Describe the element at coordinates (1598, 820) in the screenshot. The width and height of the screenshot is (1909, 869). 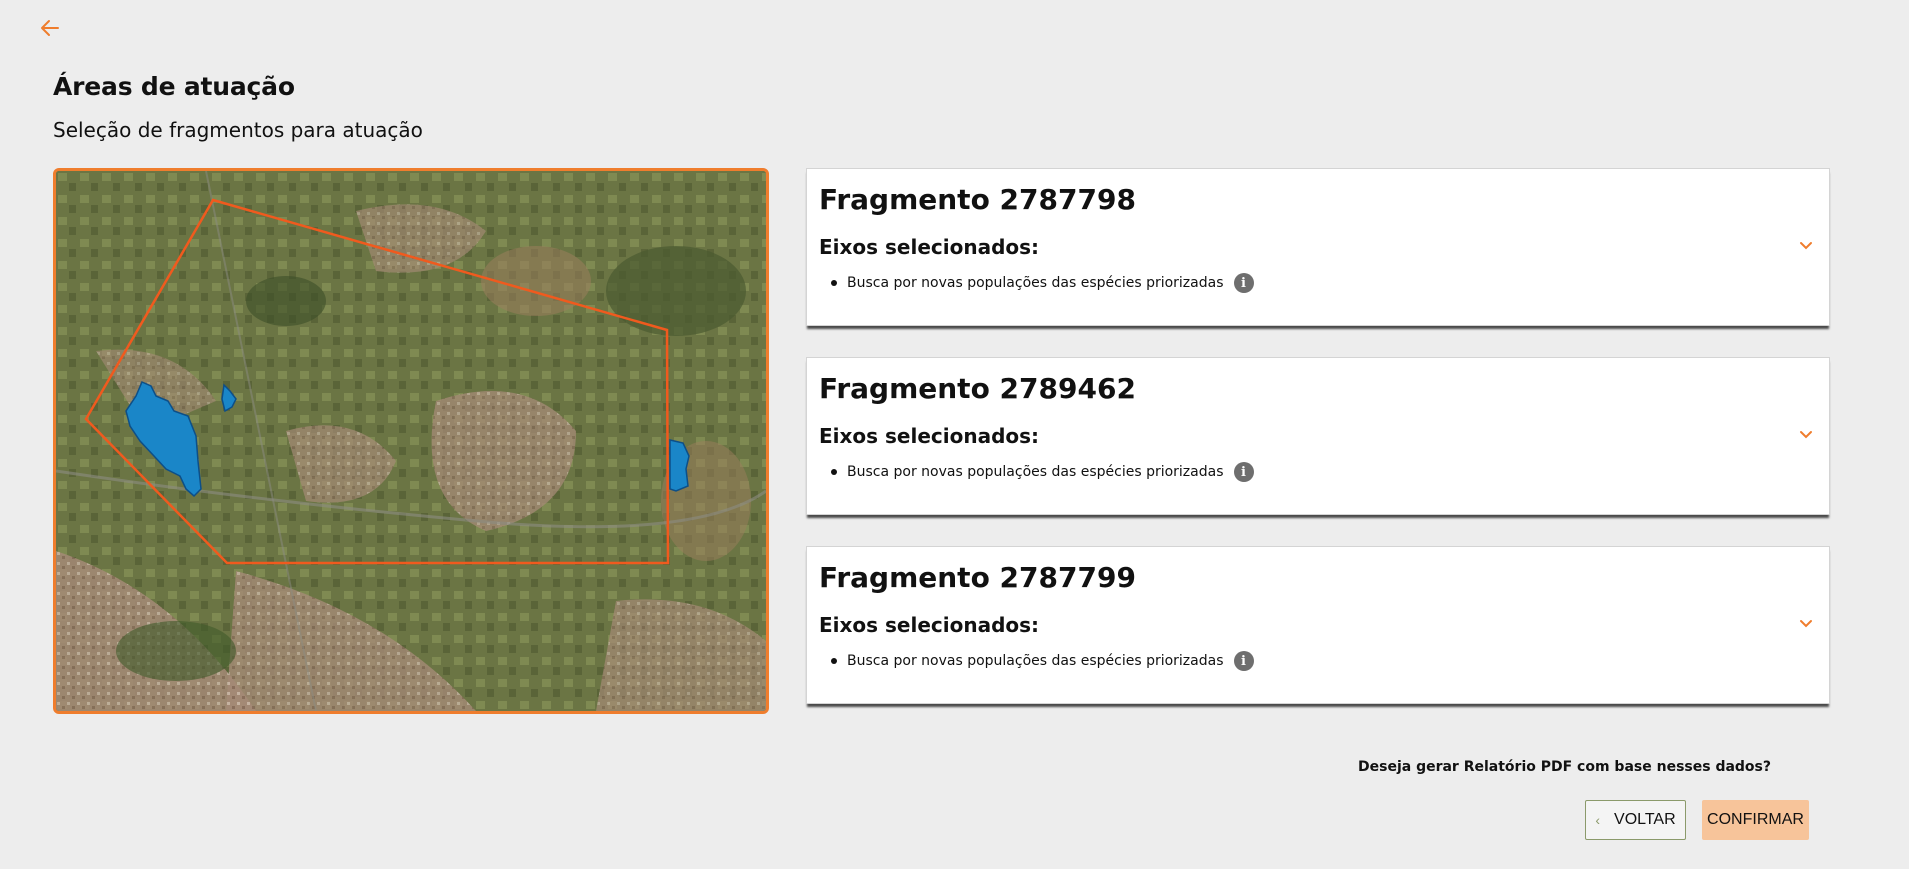
I see `chevron-left-icon: ‹` at that location.